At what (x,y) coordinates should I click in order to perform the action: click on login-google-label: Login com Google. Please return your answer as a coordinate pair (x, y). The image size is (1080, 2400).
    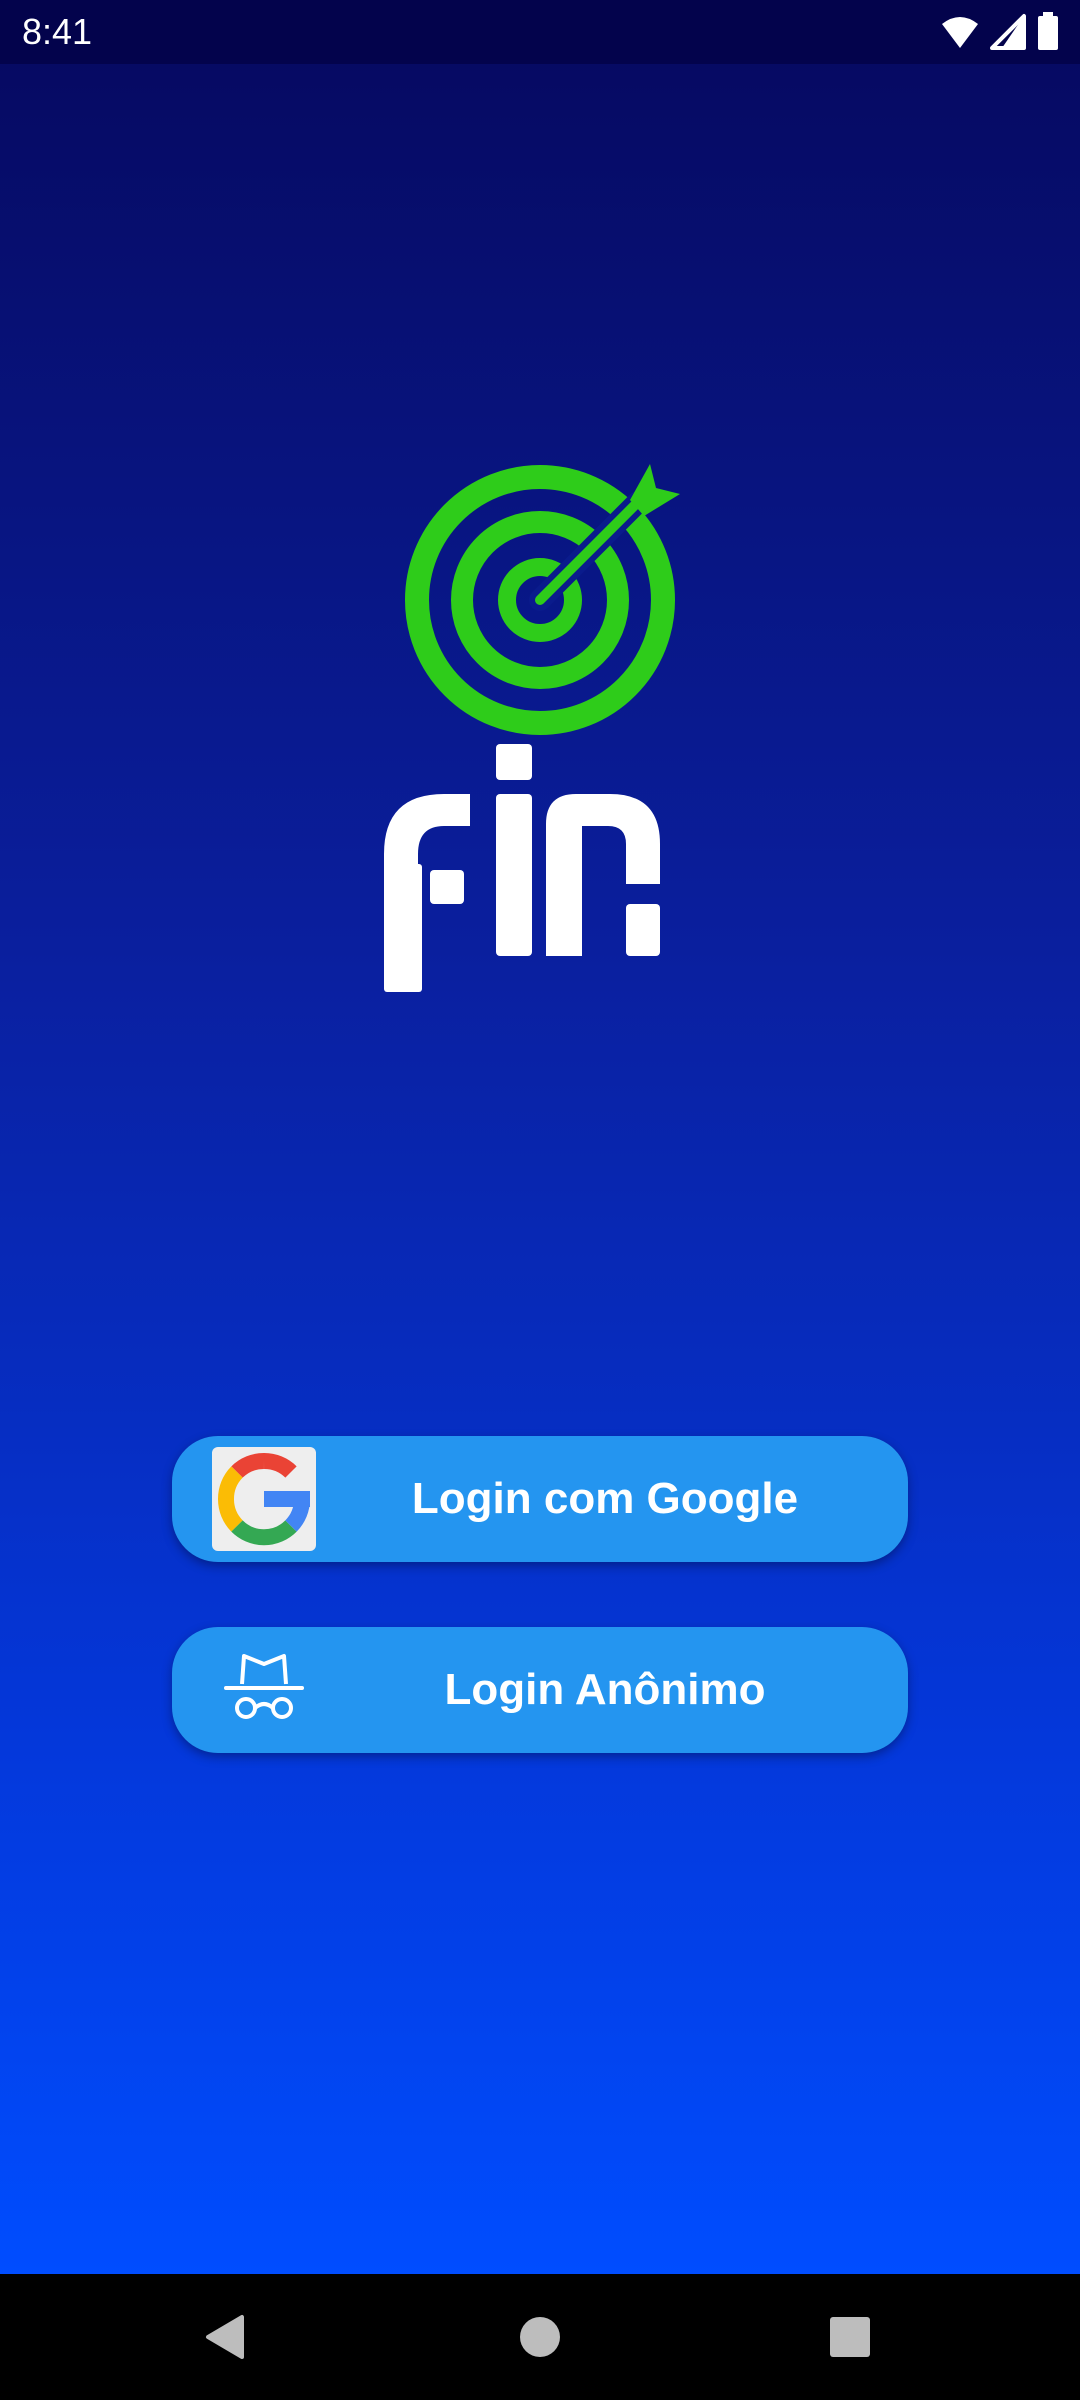
    Looking at the image, I should click on (605, 1498).